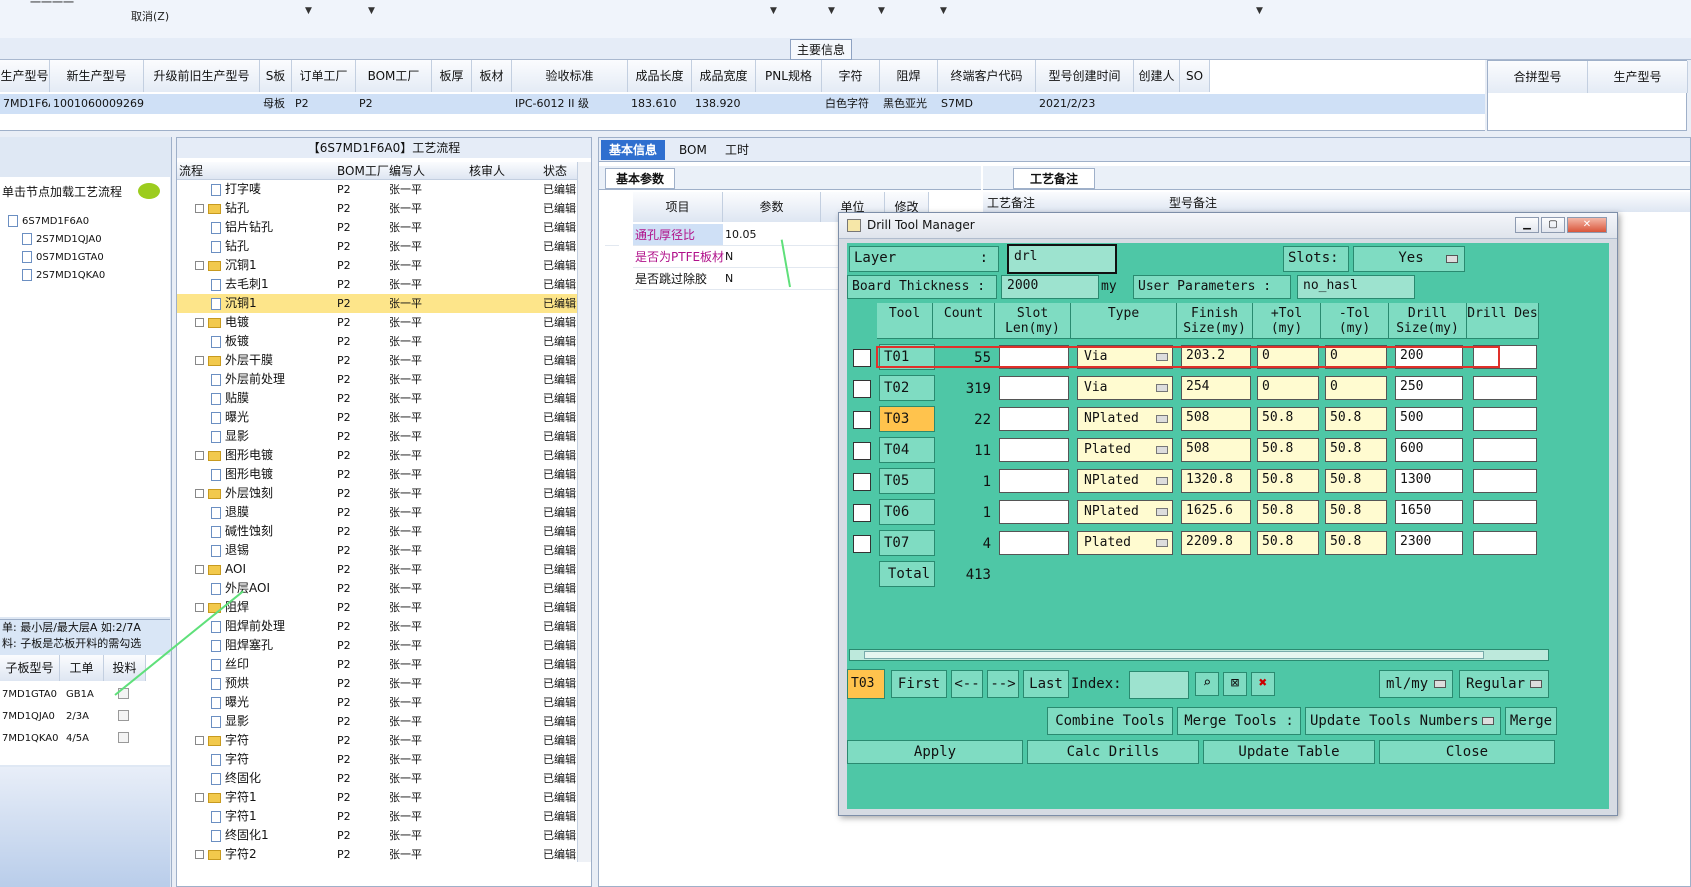  I want to click on process-node: 阻焊塞孔, so click(242, 645).